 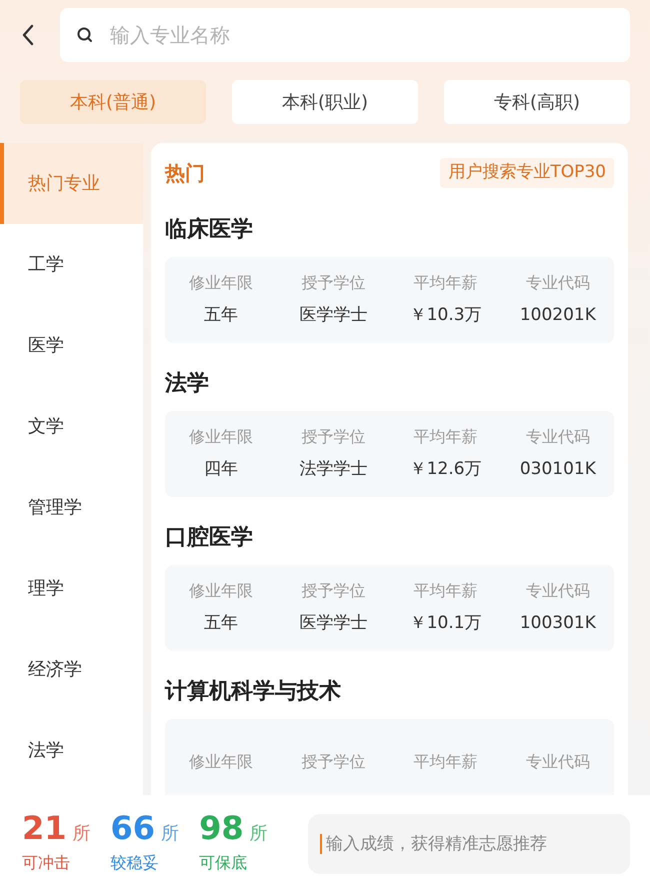 I want to click on stat-value: 030101K, so click(x=558, y=470).